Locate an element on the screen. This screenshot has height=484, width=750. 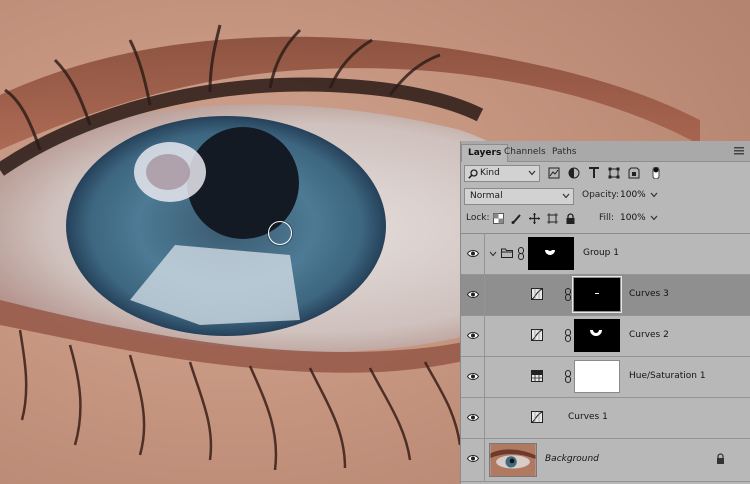
curves-2-mask-thumbnail is located at coordinates (597, 335).